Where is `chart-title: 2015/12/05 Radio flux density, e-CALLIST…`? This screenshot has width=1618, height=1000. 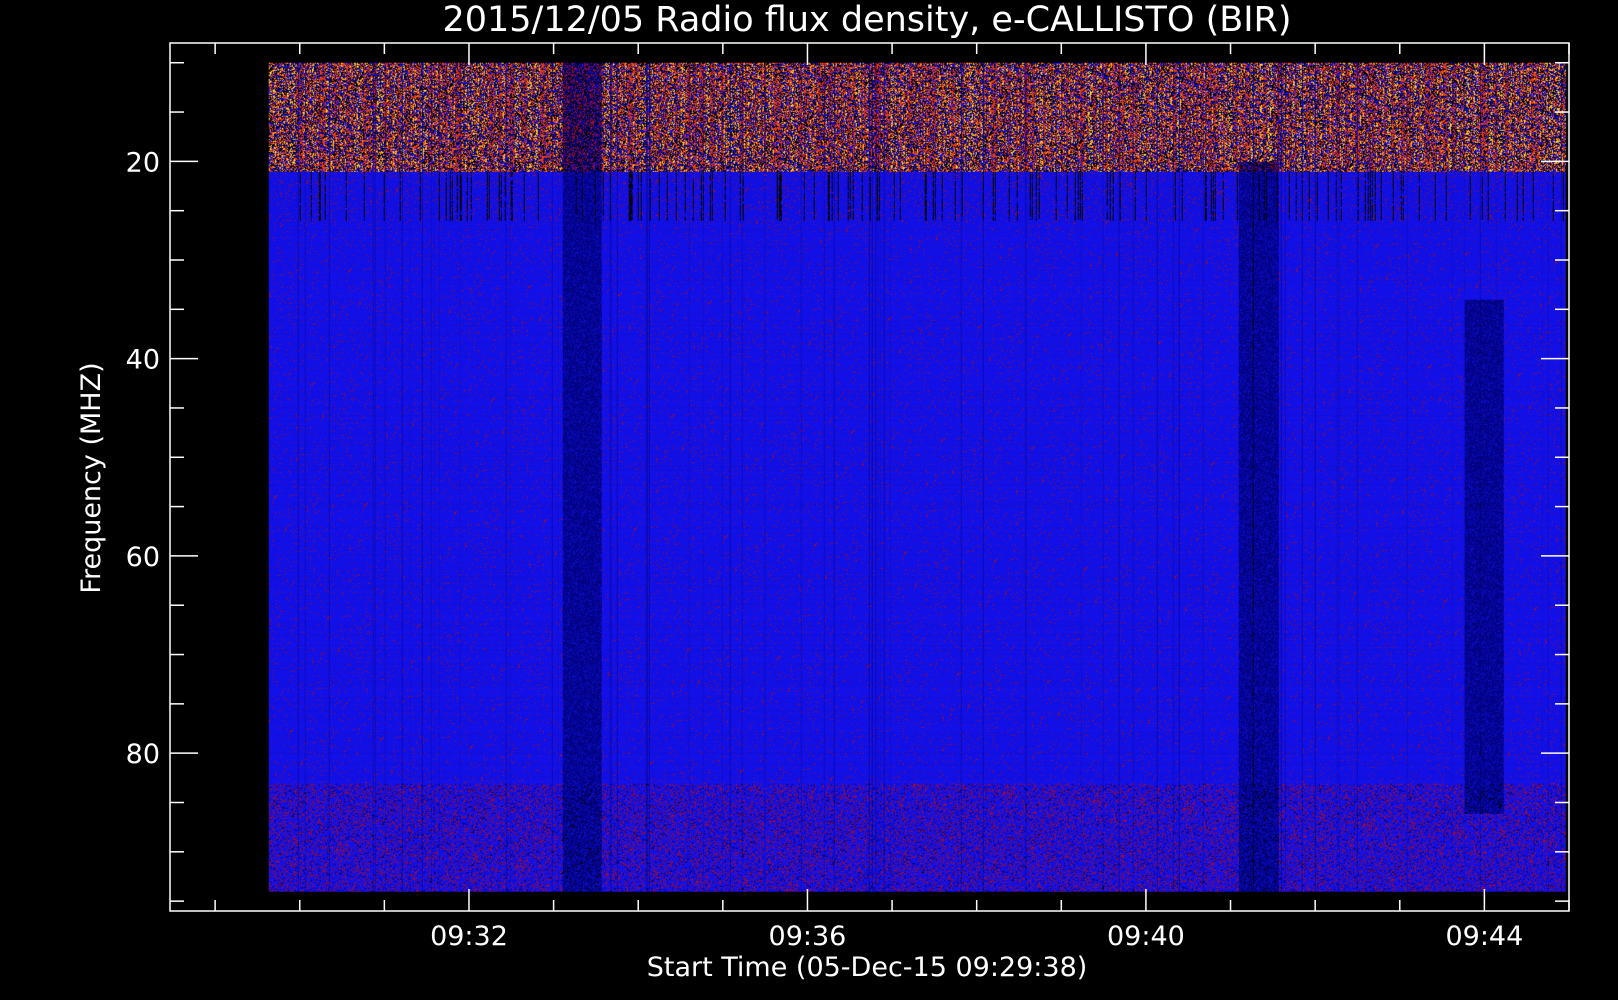
chart-title: 2015/12/05 Radio flux density, e-CALLIST… is located at coordinates (866, 20).